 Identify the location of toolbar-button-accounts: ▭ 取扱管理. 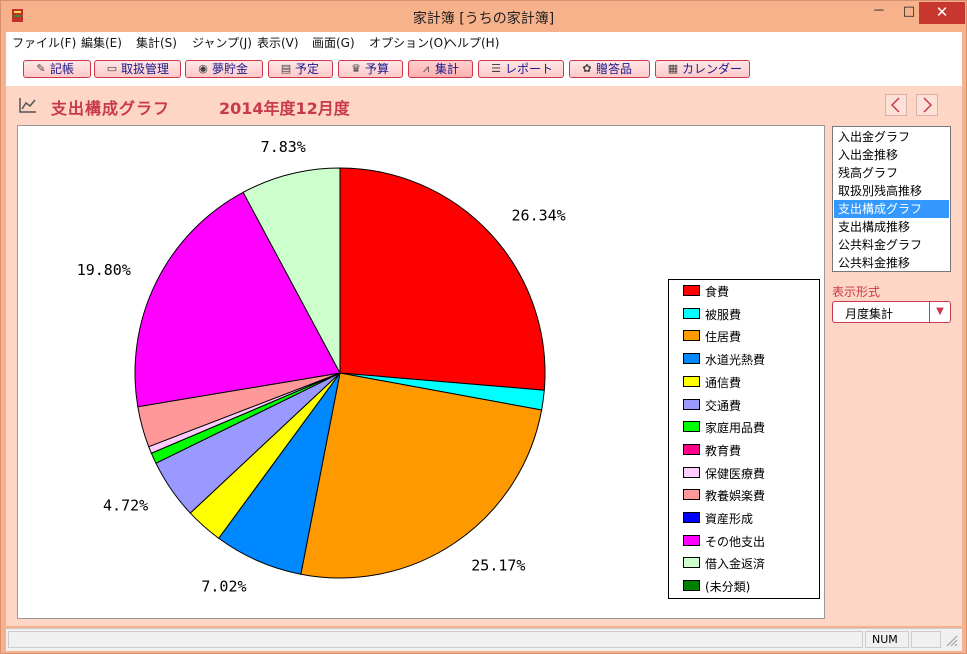
(137, 69).